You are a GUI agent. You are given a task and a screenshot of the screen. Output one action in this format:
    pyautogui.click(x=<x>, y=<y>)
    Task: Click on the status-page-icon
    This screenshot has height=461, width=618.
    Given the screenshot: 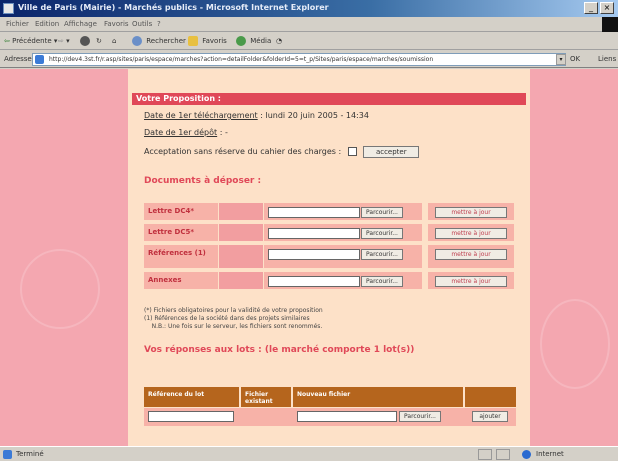 What is the action you would take?
    pyautogui.click(x=7, y=454)
    